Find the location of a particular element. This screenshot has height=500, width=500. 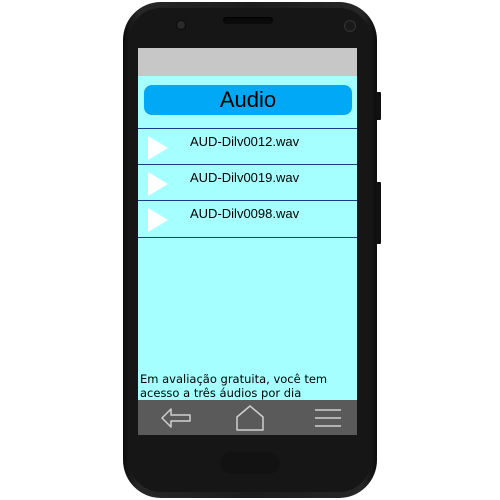

back-arrow-icon is located at coordinates (176, 417).